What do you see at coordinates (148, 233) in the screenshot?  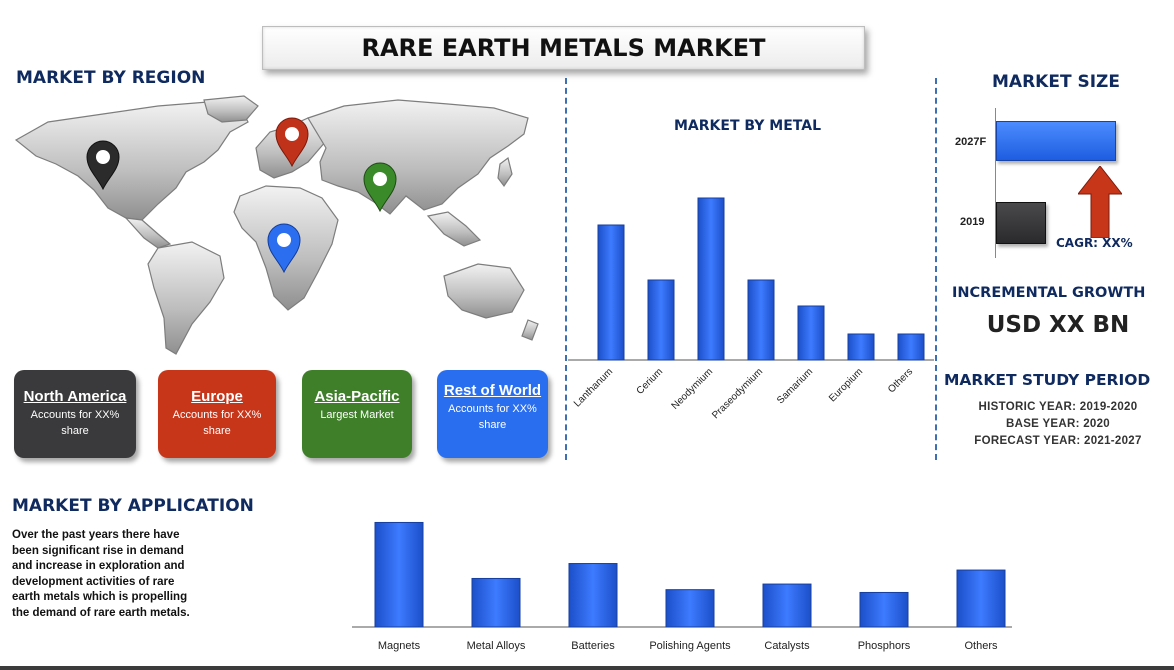 I see `central-america-shape` at bounding box center [148, 233].